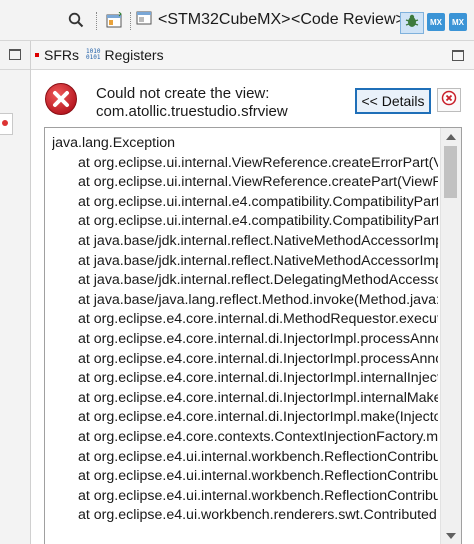 Image resolution: width=474 pixels, height=544 pixels. What do you see at coordinates (134, 55) in the screenshot?
I see `tab-label: Registers` at bounding box center [134, 55].